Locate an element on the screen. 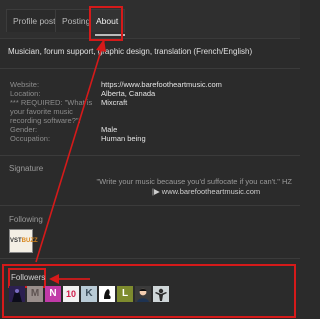  buzz-label: BUZZ is located at coordinates (29, 241).